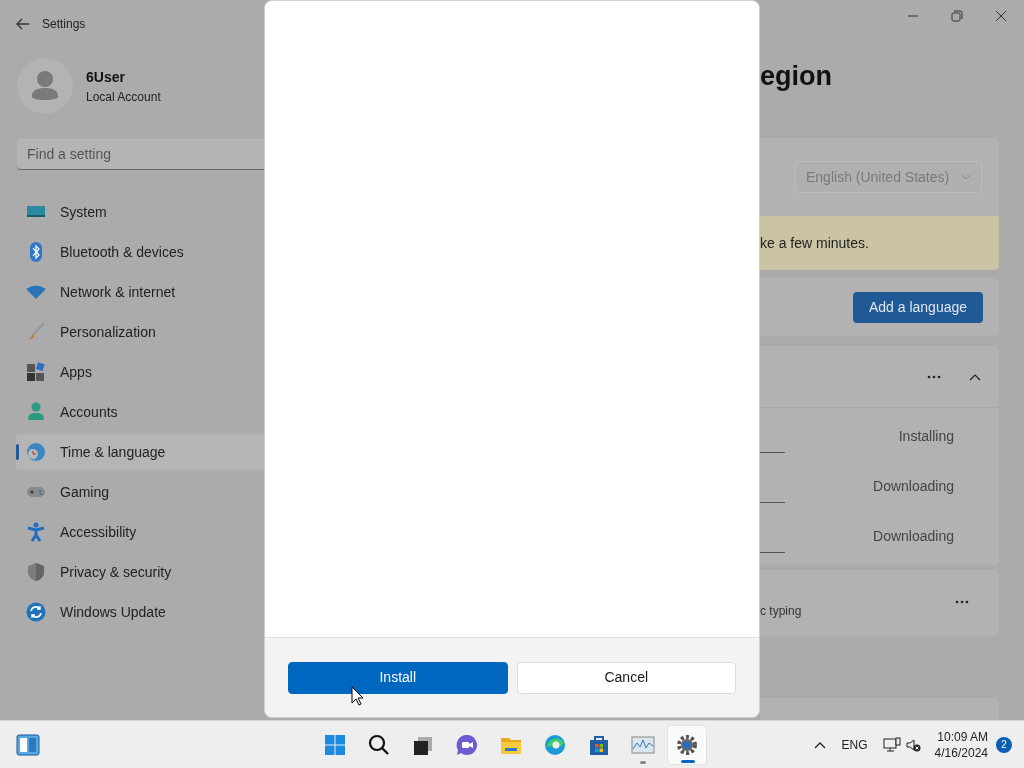  I want to click on install-button: Install, so click(398, 677).